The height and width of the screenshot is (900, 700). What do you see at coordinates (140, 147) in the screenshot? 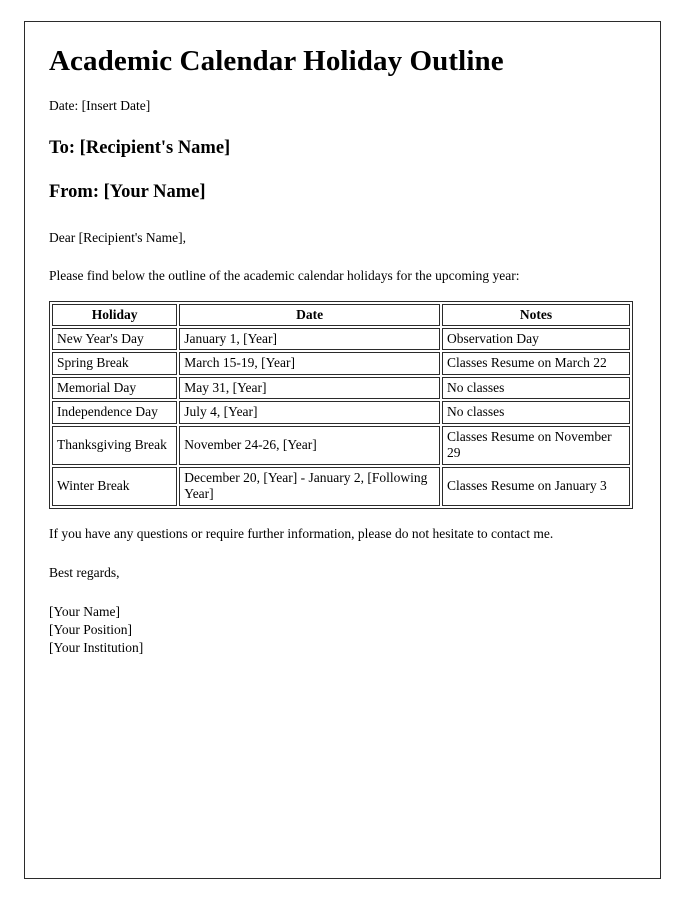
I see `recipient-heading: To: [Recipient's Name]` at bounding box center [140, 147].